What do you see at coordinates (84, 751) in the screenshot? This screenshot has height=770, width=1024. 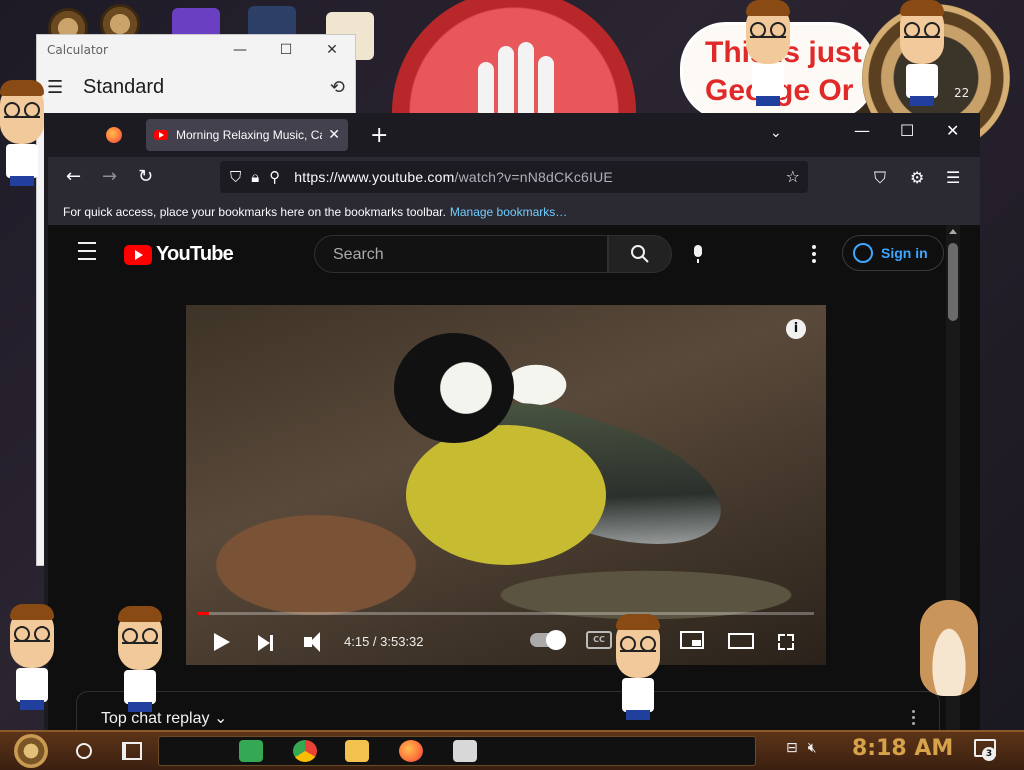 I see `cortana-icon` at bounding box center [84, 751].